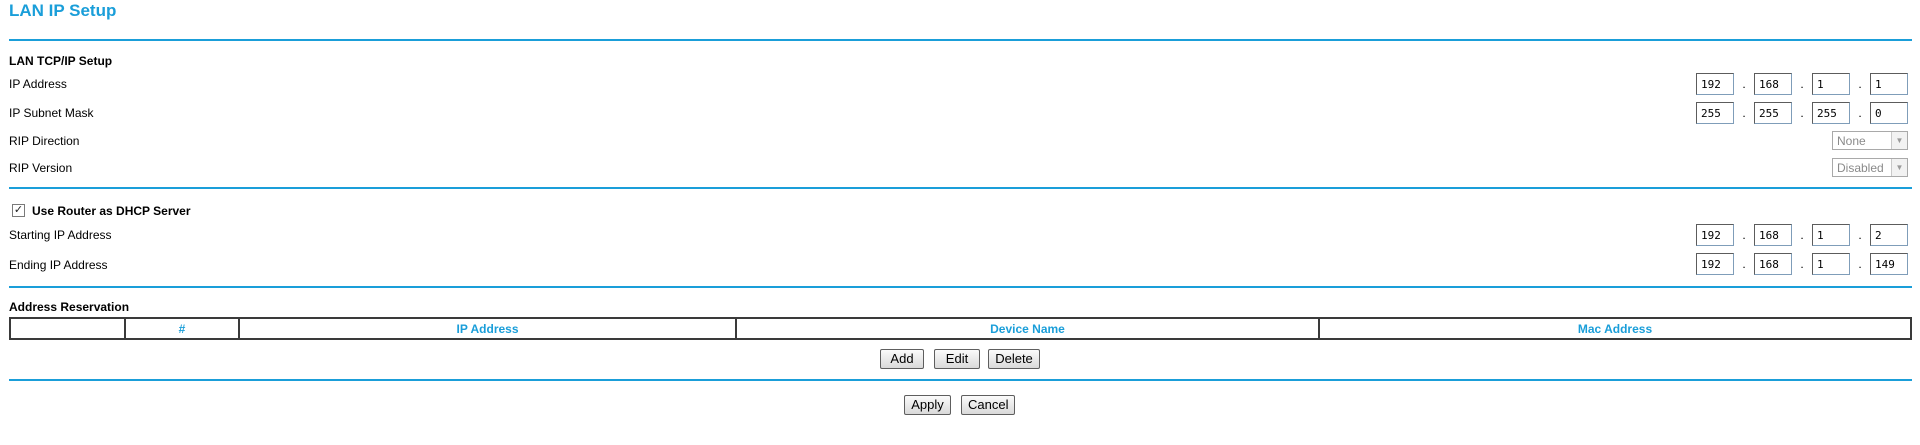 This screenshot has height=445, width=1920. I want to click on edit-button: Edit, so click(957, 359).